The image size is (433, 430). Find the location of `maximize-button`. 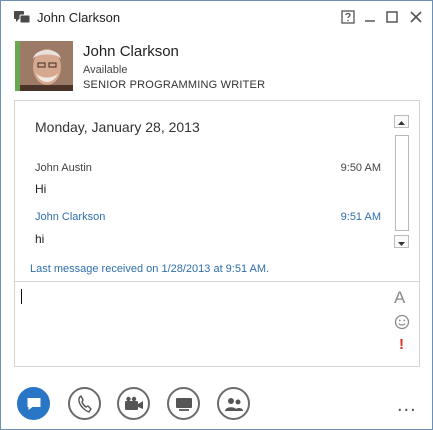

maximize-button is located at coordinates (392, 17).